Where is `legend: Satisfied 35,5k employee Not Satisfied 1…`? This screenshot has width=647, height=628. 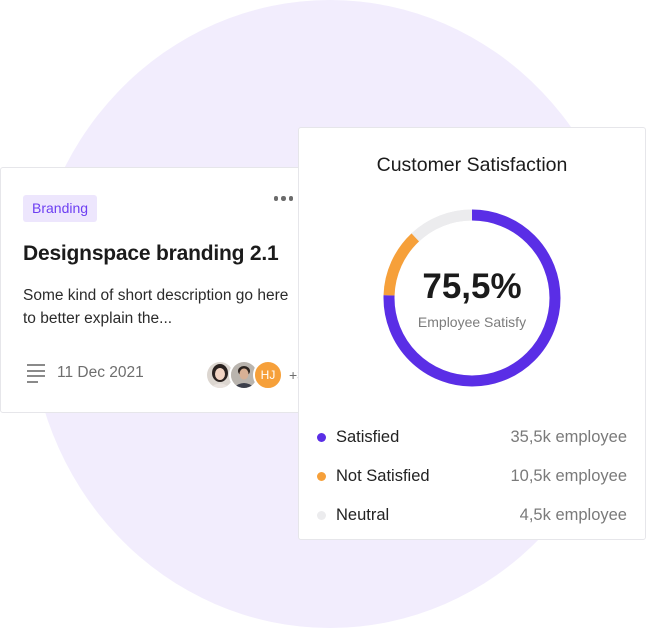 legend: Satisfied 35,5k employee Not Satisfied 1… is located at coordinates (472, 476).